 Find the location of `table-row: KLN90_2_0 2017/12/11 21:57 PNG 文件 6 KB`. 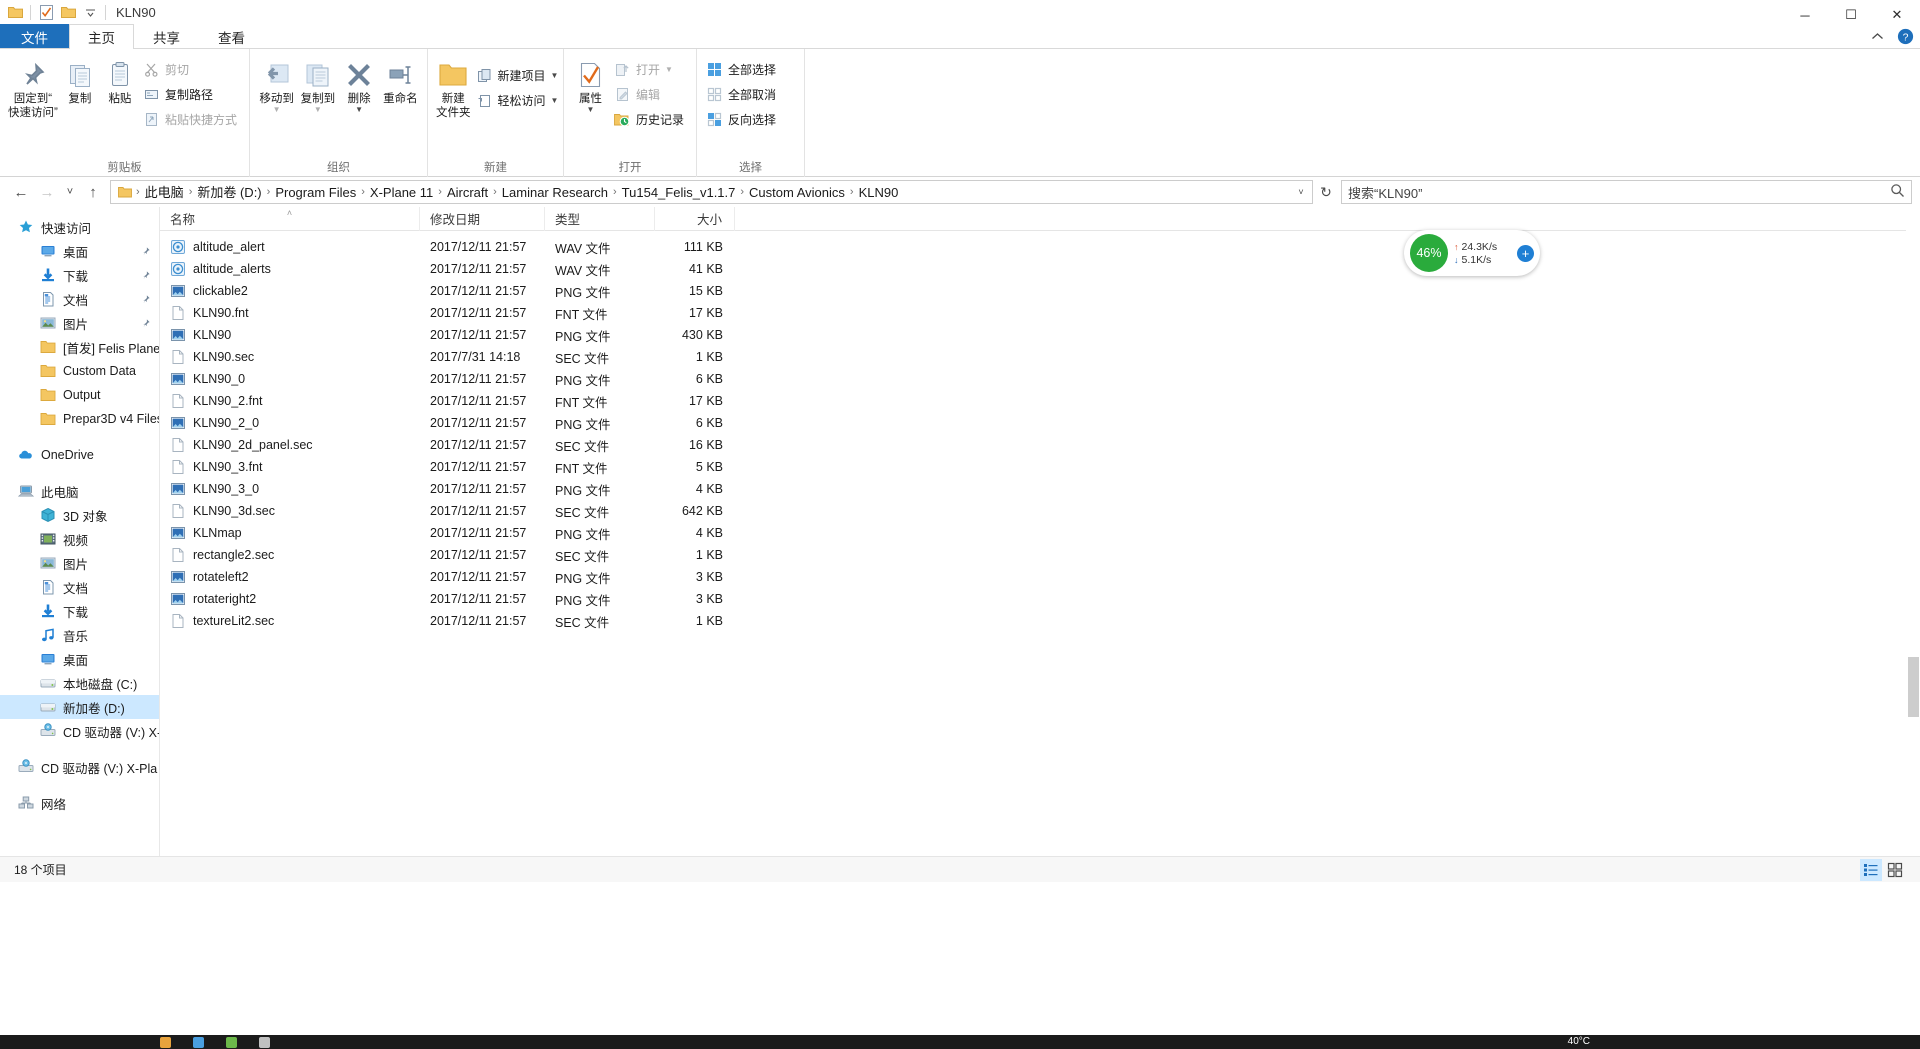

table-row: KLN90_2_0 2017/12/11 21:57 PNG 文件 6 KB is located at coordinates (1040, 423).